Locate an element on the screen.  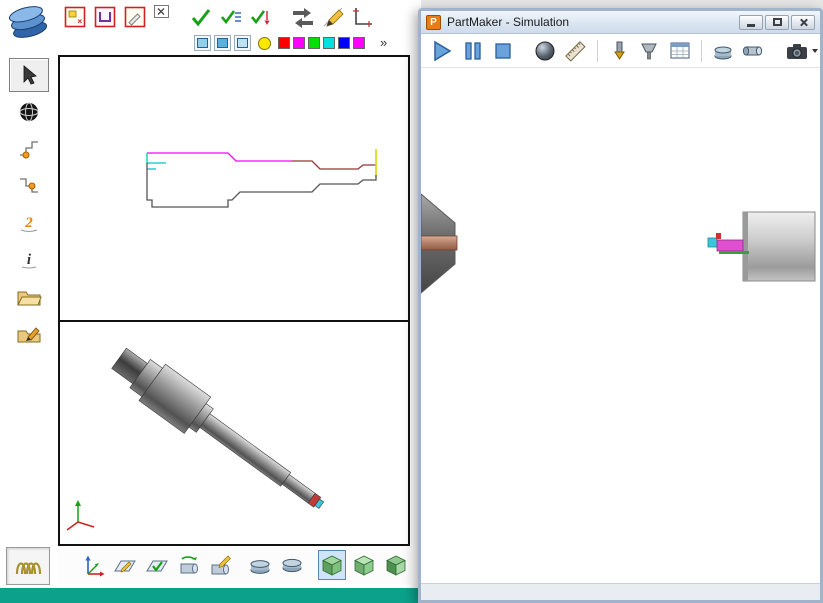
minimize-button is located at coordinates (751, 22).